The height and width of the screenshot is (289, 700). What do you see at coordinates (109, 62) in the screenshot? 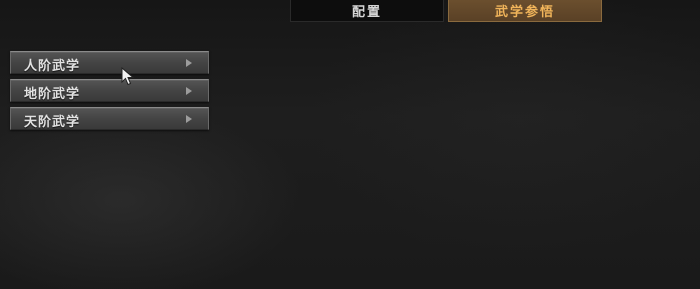
I see `menu-item-human-tier: 人阶武学` at bounding box center [109, 62].